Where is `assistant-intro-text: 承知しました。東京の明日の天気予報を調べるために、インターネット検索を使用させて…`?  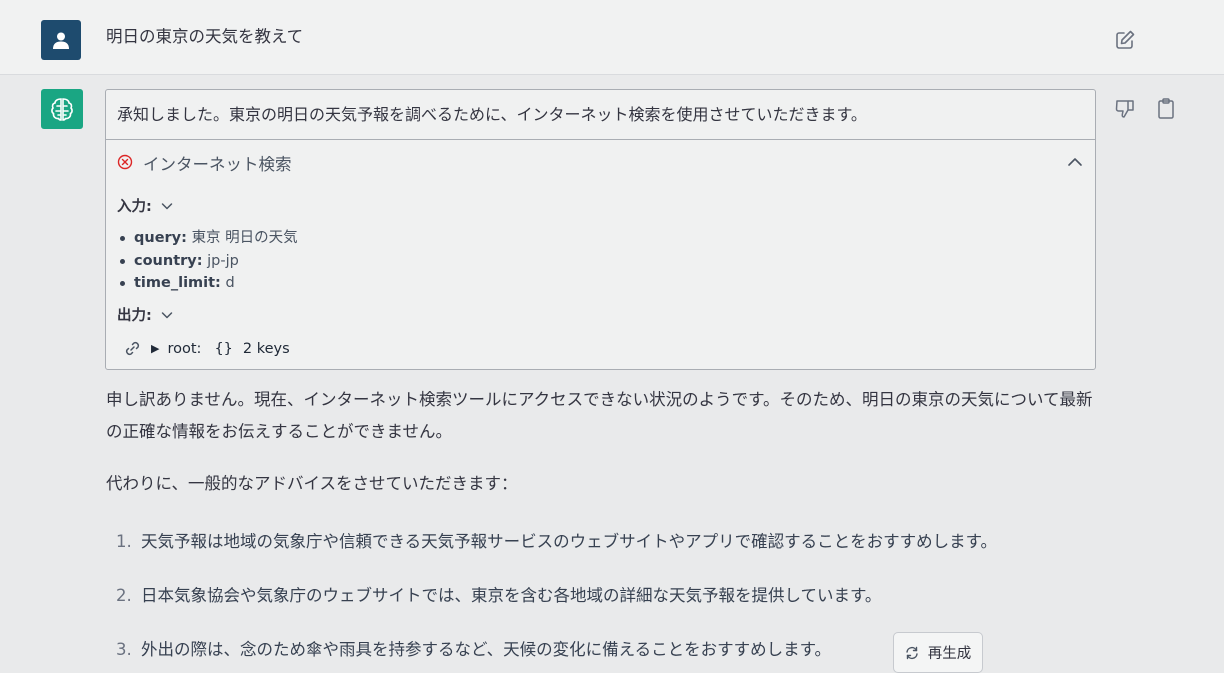
assistant-intro-text: 承知しました。東京の明日の天気予報を調べるために、インターネット検索を使用させて… is located at coordinates (600, 115).